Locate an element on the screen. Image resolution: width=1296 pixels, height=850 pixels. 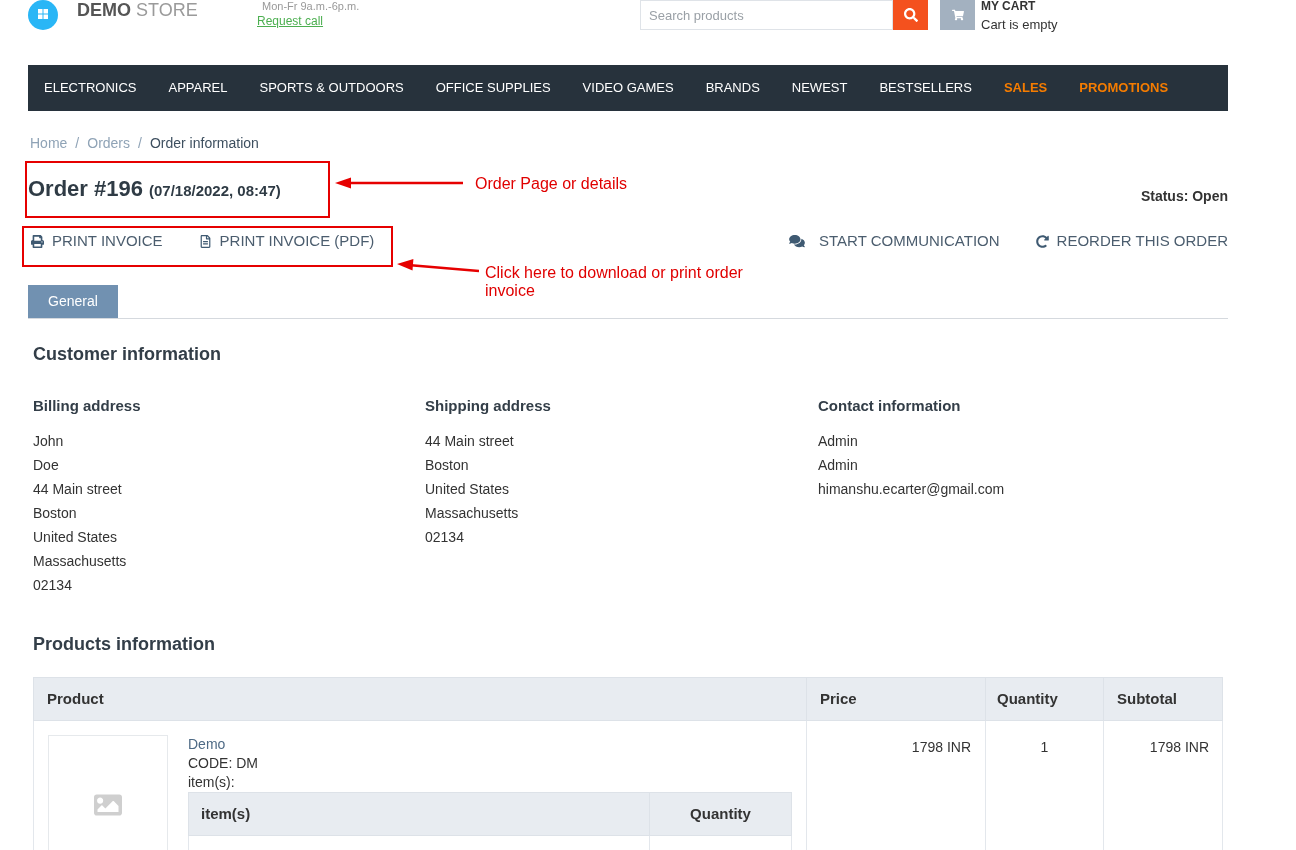
search-field: Search products is located at coordinates (766, 15).